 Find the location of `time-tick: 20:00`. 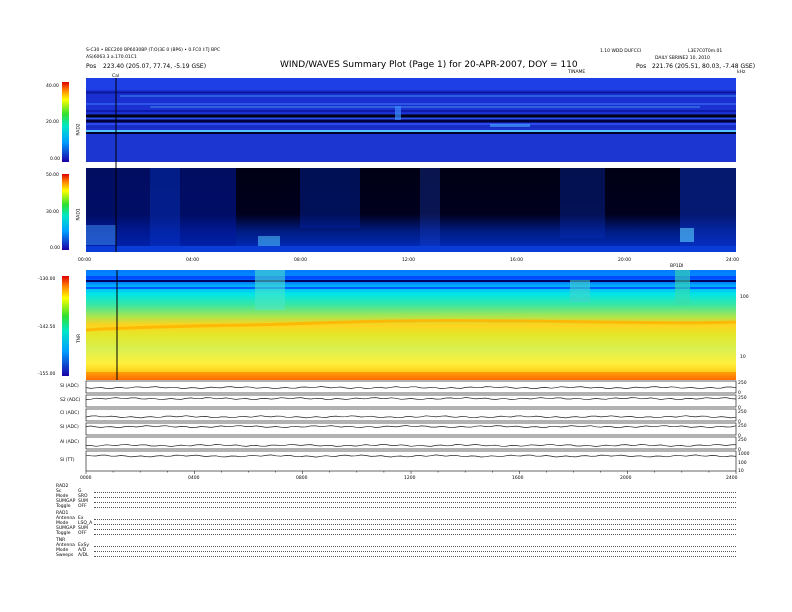

time-tick: 20:00 is located at coordinates (624, 260).